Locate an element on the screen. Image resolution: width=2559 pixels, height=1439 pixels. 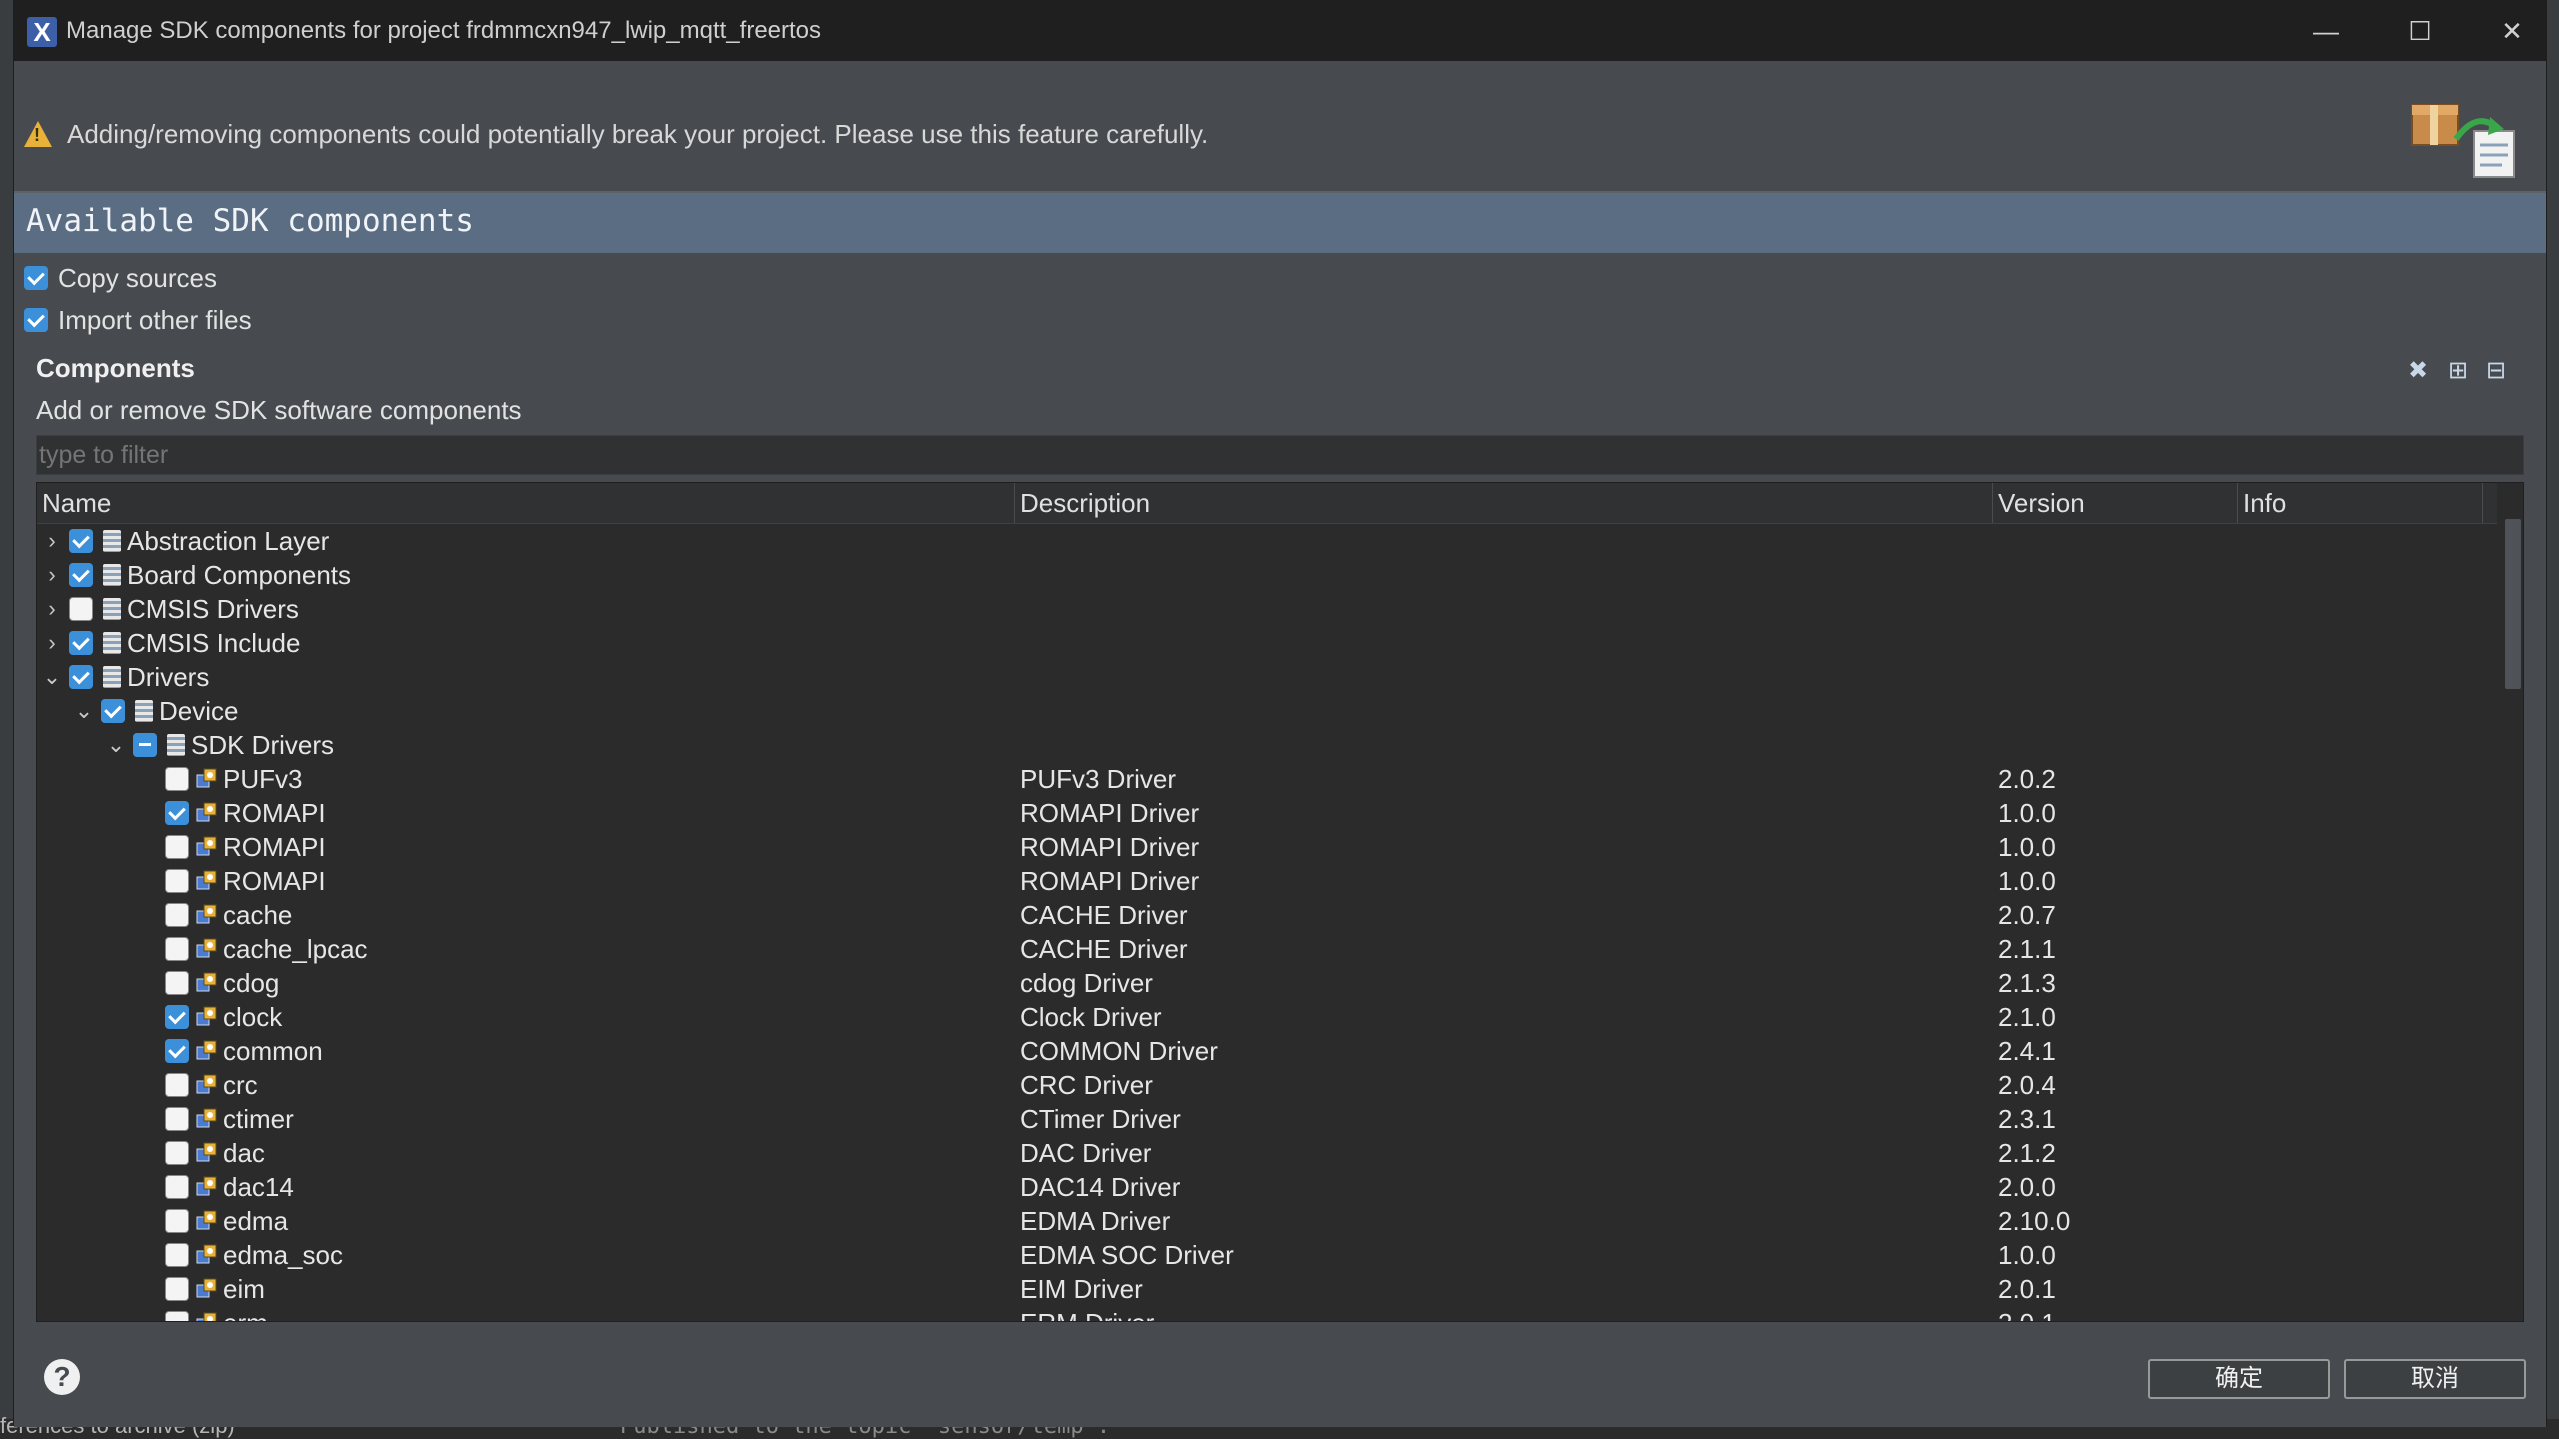
import-other-files-checkbox is located at coordinates (36, 320).